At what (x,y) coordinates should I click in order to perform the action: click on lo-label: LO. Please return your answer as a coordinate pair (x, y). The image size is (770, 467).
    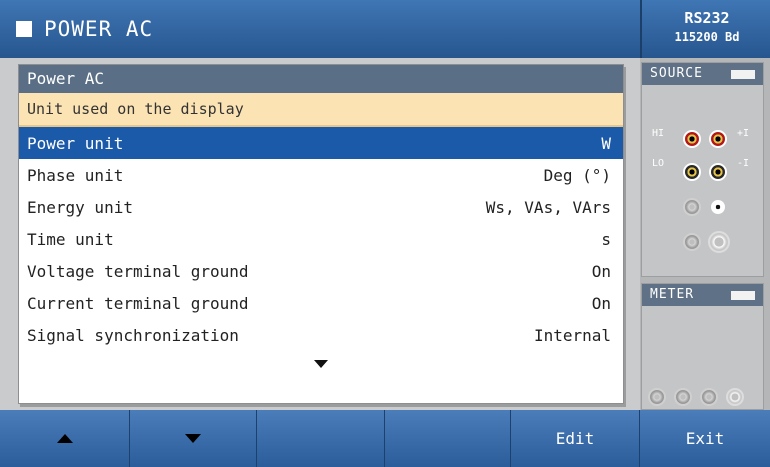
    Looking at the image, I should click on (658, 163).